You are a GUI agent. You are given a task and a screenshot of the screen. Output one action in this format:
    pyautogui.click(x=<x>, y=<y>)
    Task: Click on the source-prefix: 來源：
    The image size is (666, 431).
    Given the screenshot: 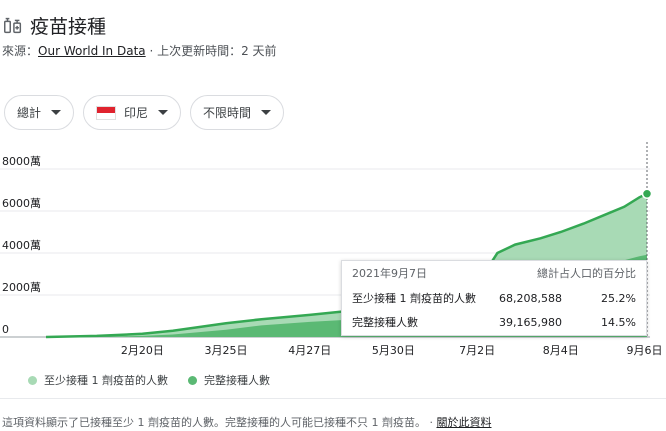 What is the action you would take?
    pyautogui.click(x=20, y=51)
    